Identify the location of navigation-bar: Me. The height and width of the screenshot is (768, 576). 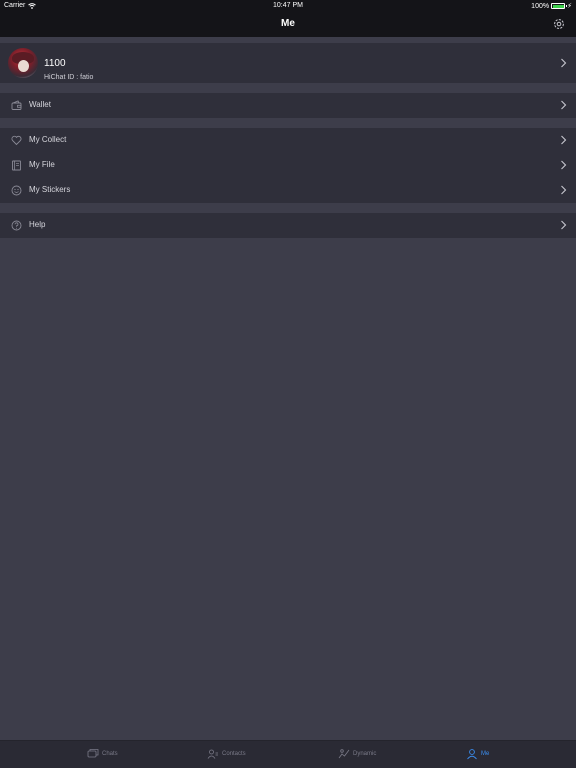
(288, 24).